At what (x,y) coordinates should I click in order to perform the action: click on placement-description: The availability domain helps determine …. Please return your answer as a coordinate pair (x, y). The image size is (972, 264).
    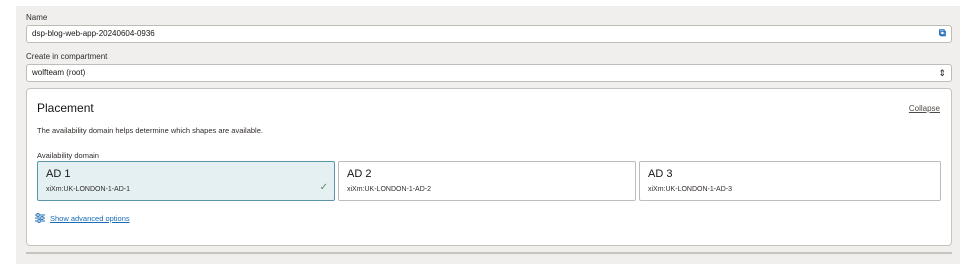
    Looking at the image, I should click on (150, 130).